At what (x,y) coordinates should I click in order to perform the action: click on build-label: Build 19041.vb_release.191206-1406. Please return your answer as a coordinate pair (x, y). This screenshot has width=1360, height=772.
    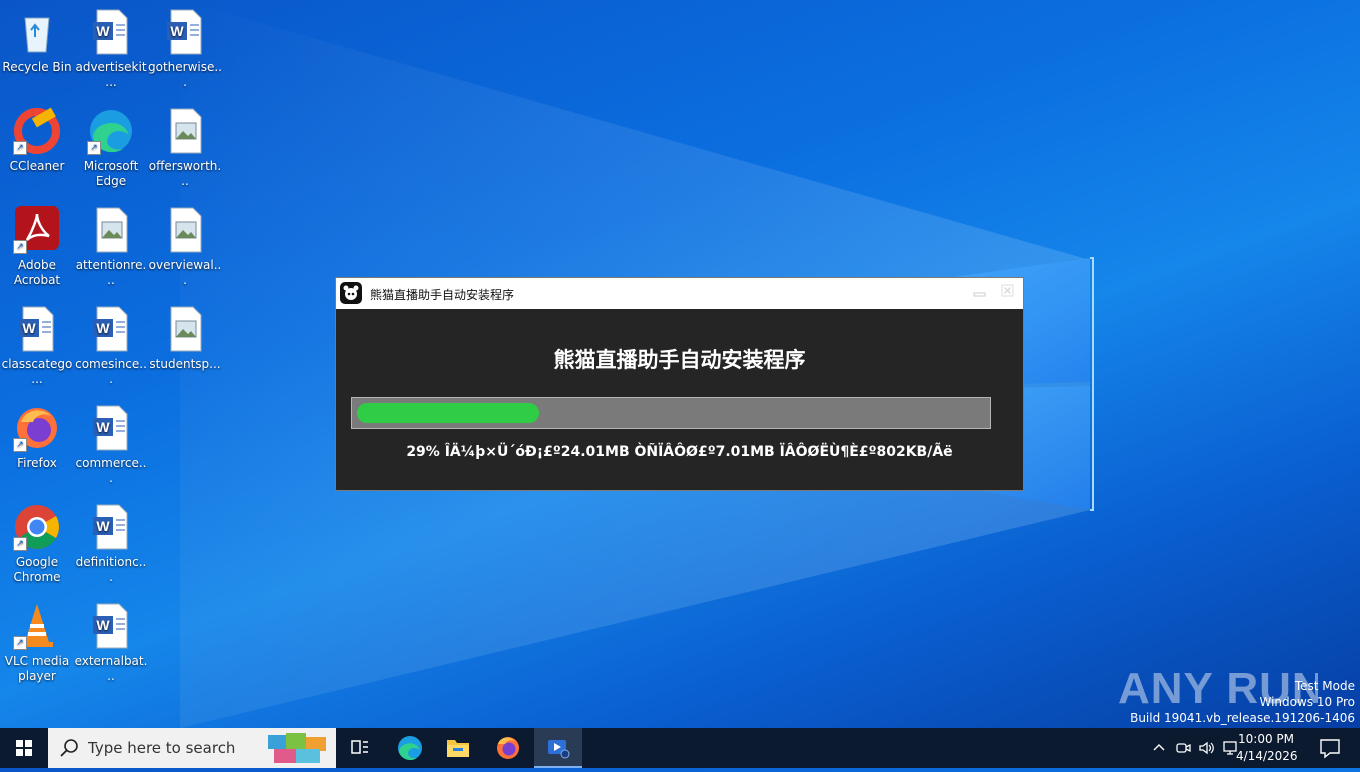
    Looking at the image, I should click on (1242, 718).